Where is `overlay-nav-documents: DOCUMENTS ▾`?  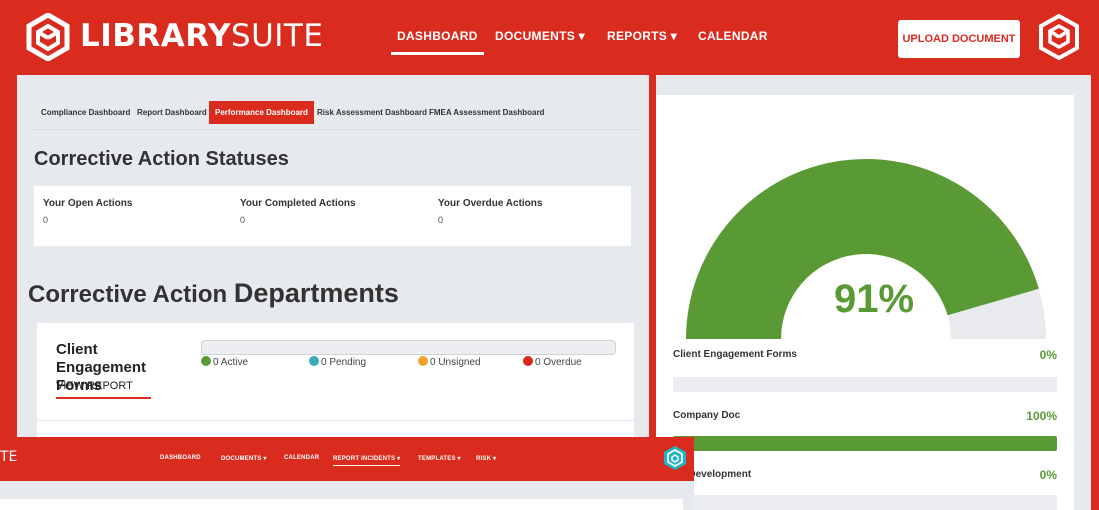 overlay-nav-documents: DOCUMENTS ▾ is located at coordinates (244, 458).